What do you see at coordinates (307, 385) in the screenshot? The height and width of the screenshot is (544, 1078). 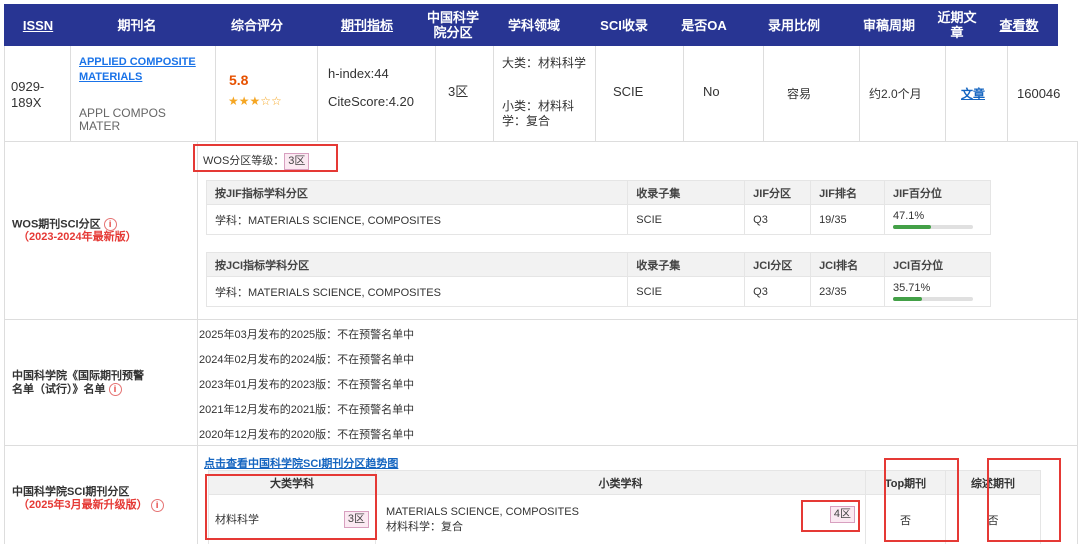 I see `warning-line: 2023年01月发布的2023版：不在预警名单中` at bounding box center [307, 385].